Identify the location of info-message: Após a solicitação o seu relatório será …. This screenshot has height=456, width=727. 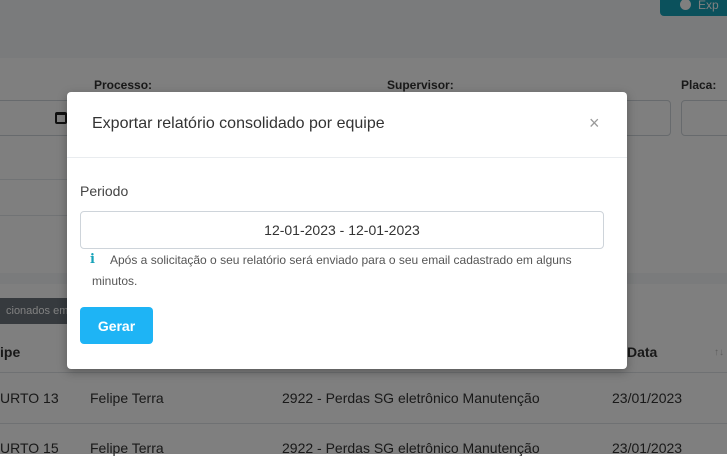
(332, 270).